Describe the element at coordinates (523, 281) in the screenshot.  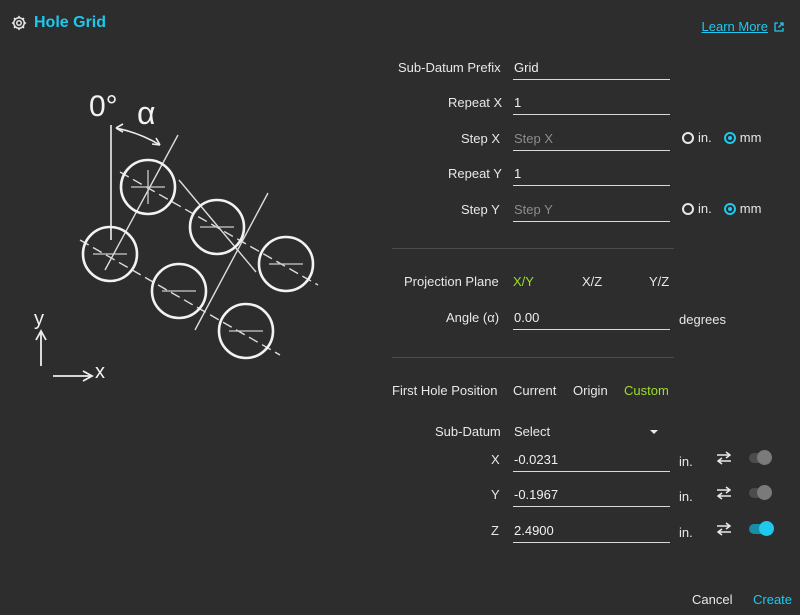
I see `projection-xy-option: X/Y` at that location.